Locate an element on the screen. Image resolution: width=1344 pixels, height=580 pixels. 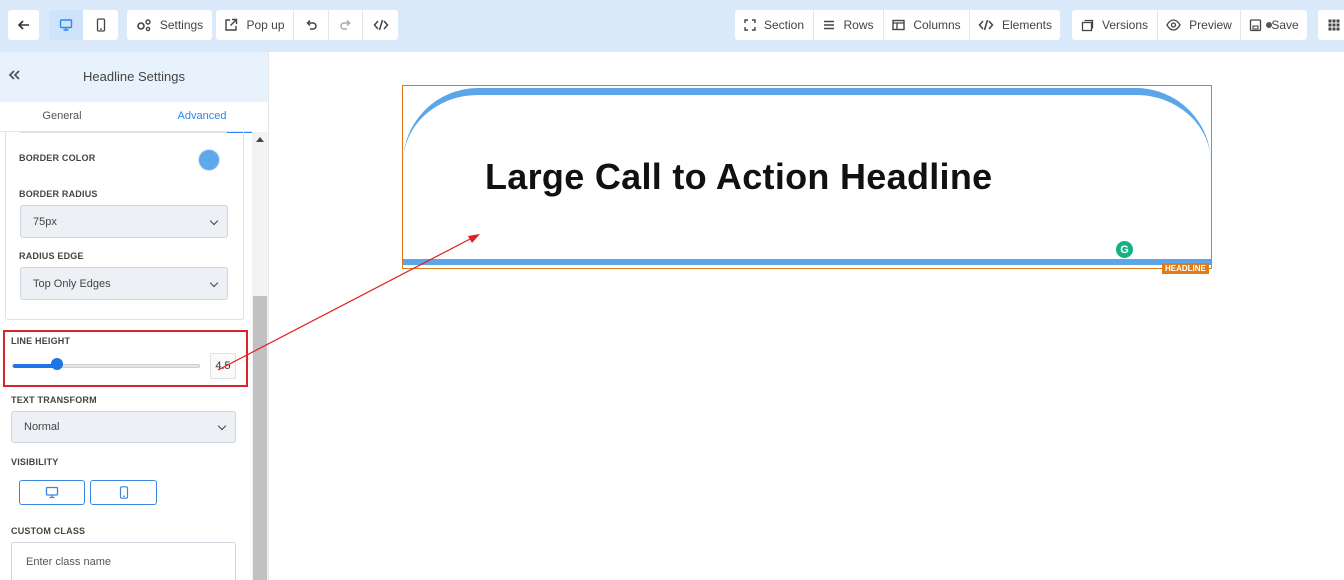
border-color-swatch is located at coordinates (209, 160).